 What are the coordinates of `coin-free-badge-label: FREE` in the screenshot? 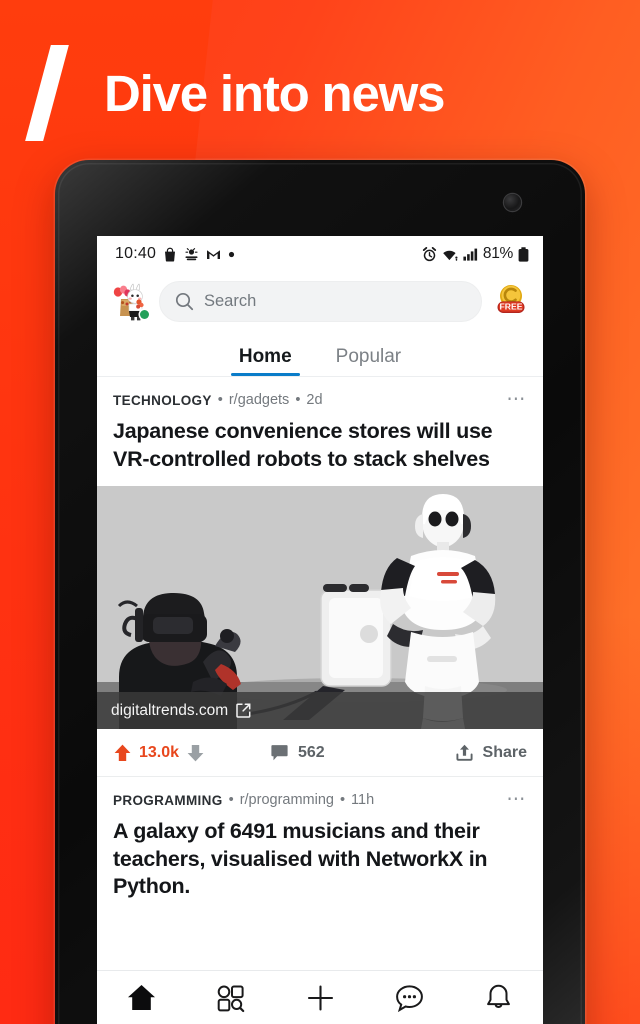 It's located at (511, 307).